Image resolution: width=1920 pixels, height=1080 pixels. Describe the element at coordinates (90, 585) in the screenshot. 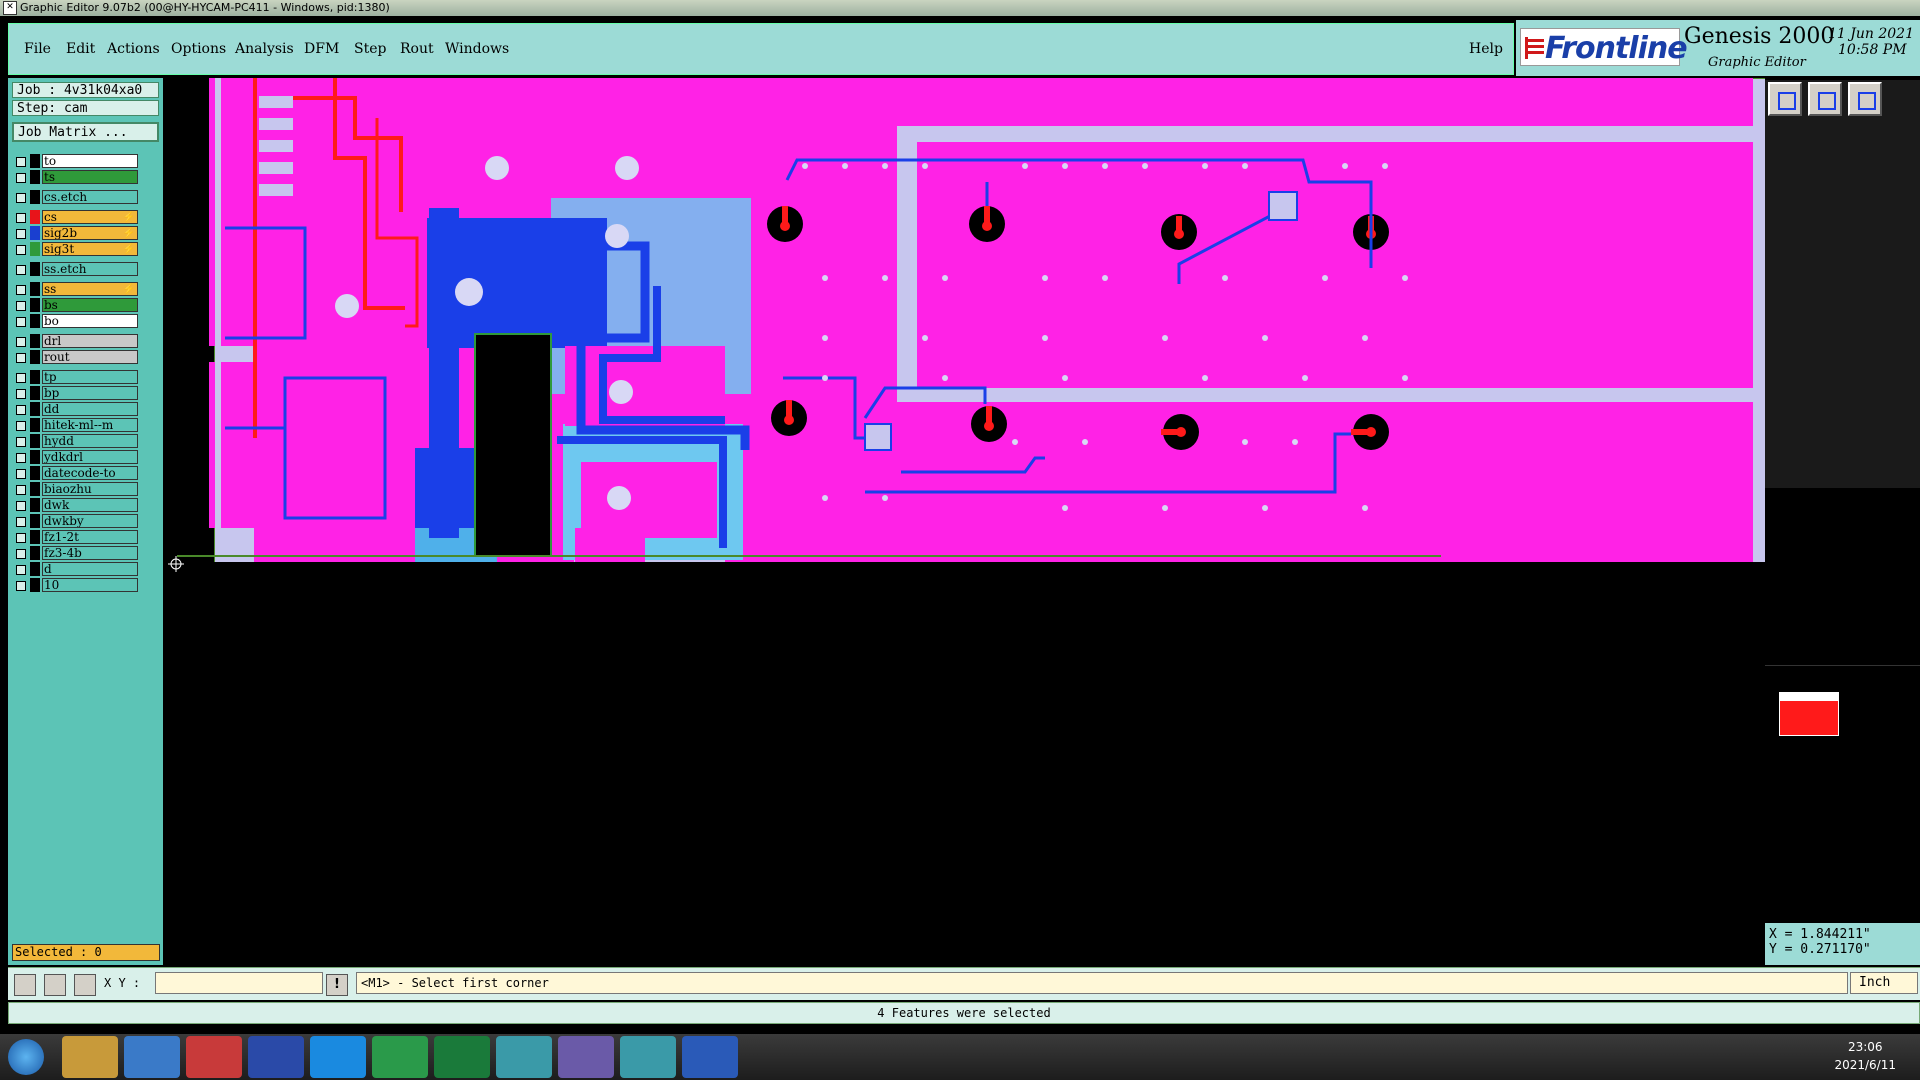

I see `layer-name: 10` at that location.